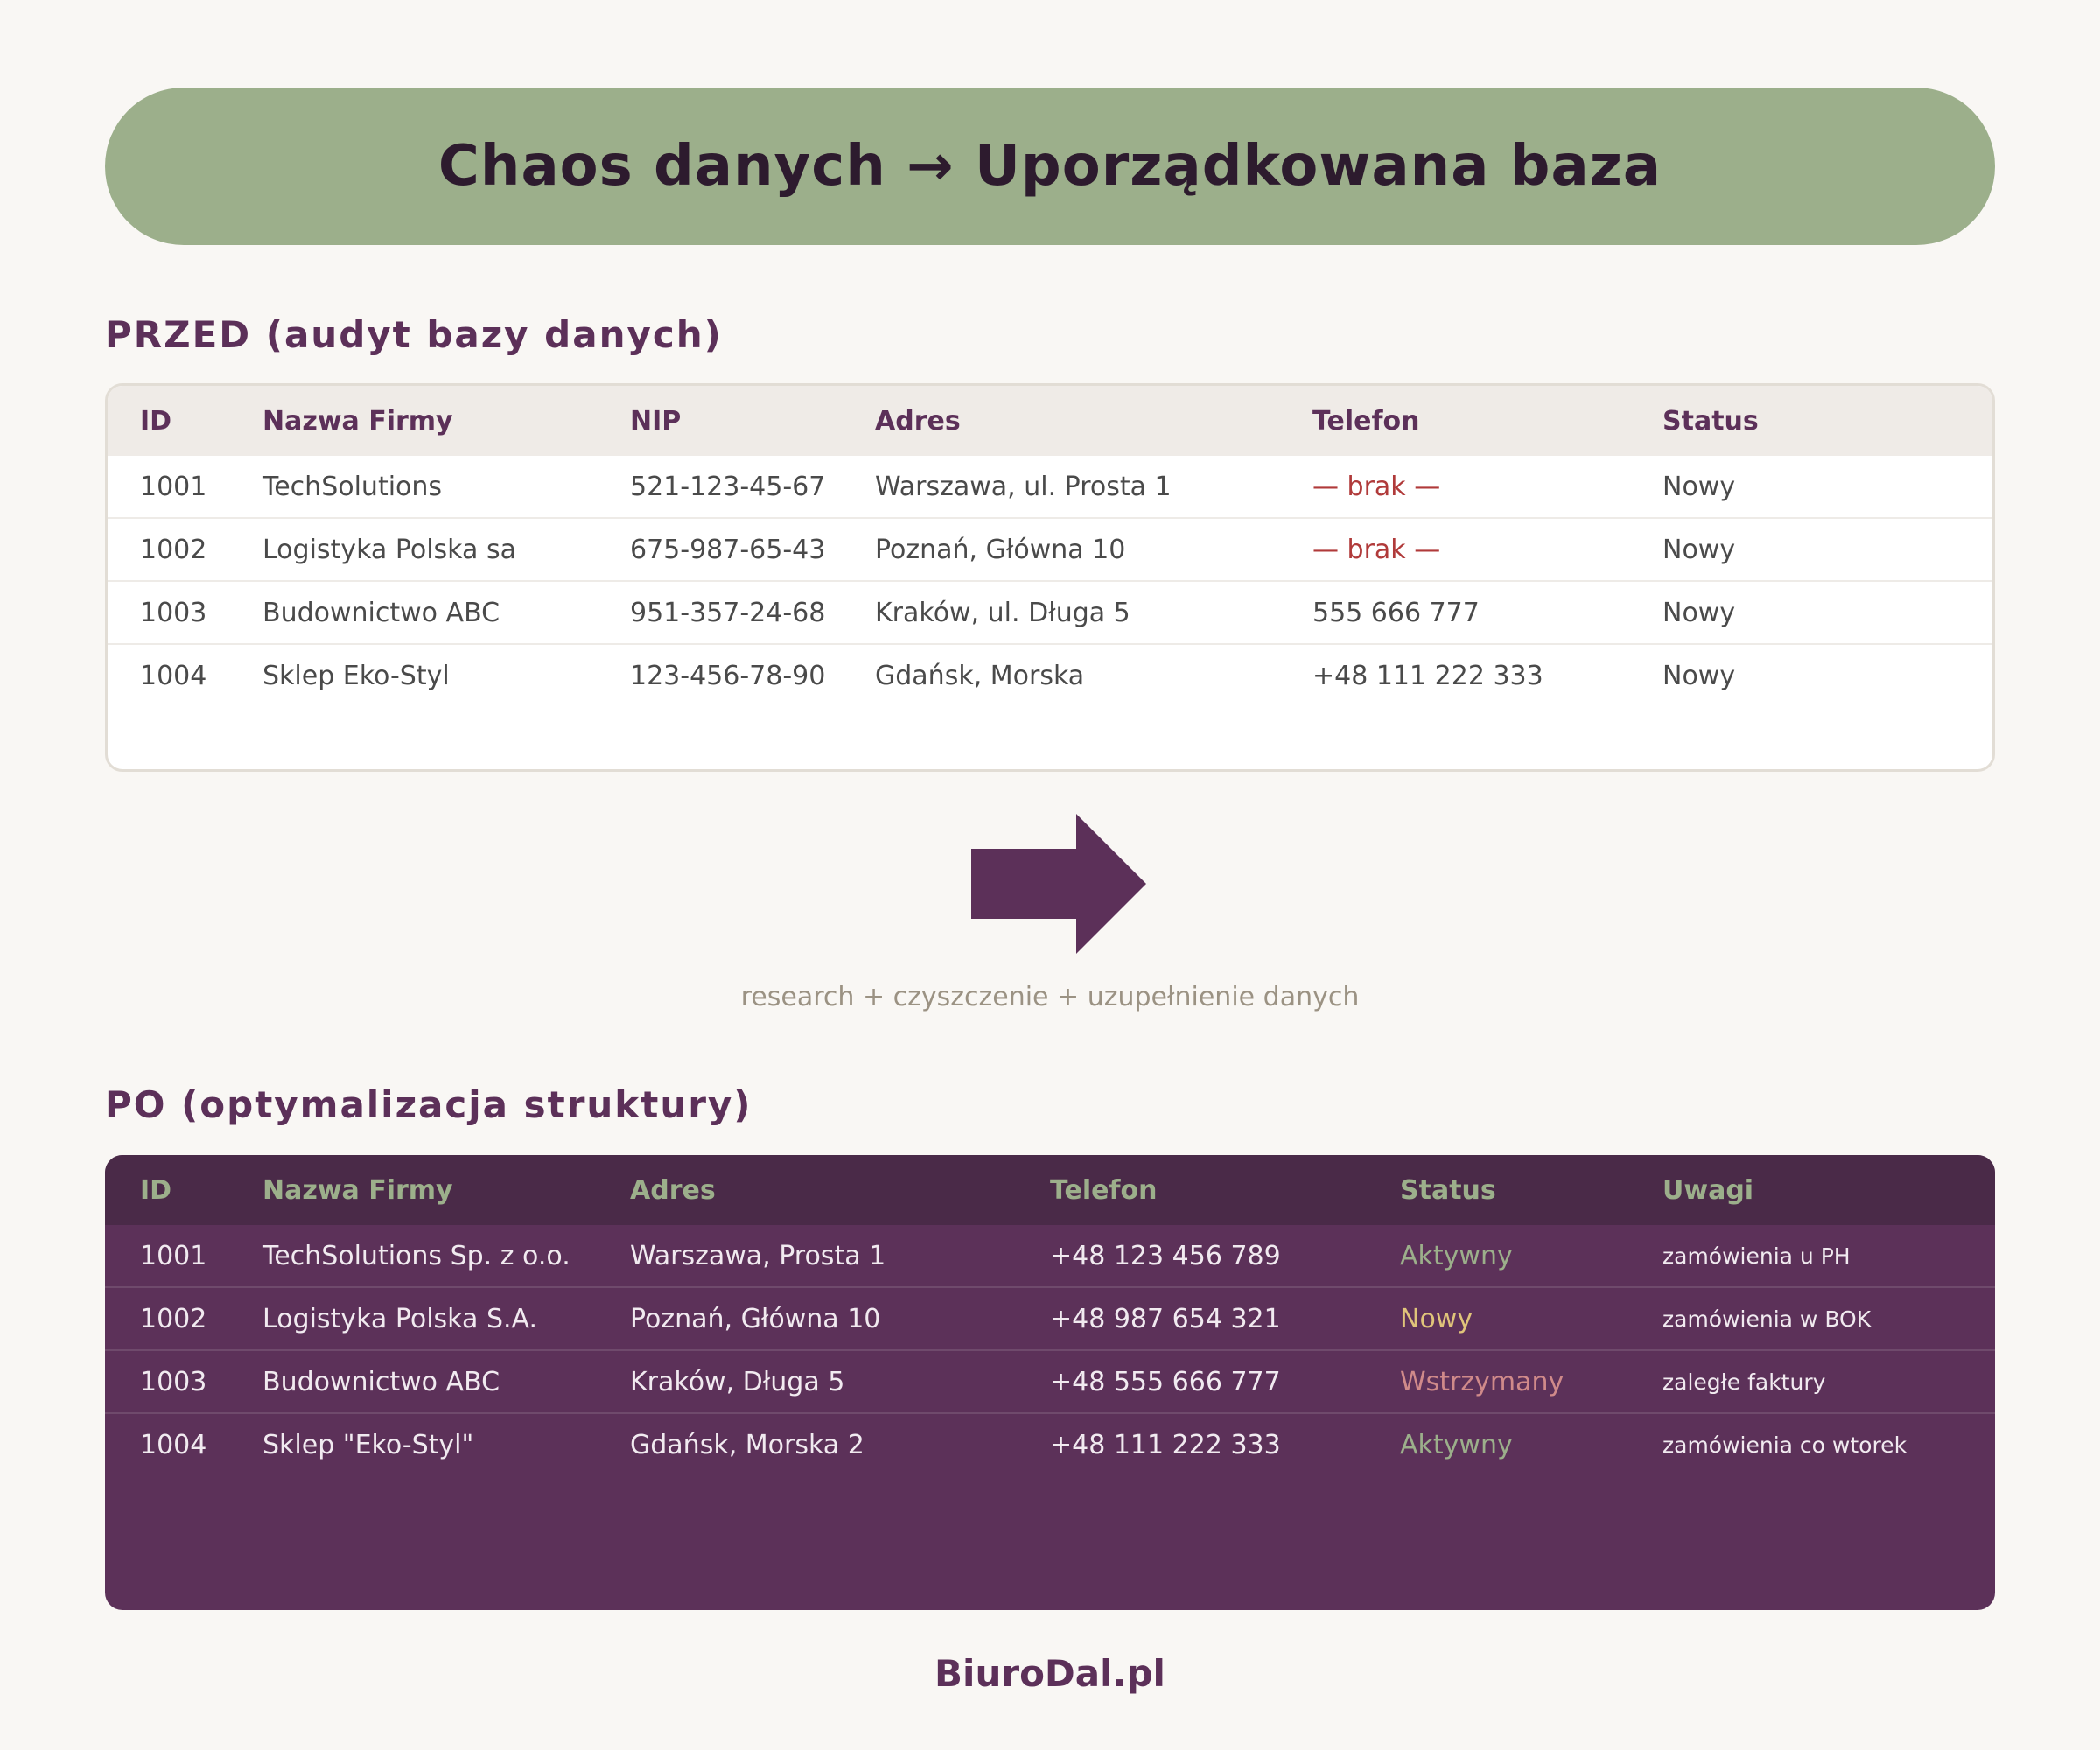 The width and height of the screenshot is (2100, 1750). Describe the element at coordinates (368, 1444) in the screenshot. I see `cell-company: Sklep "Eko-Styl"` at that location.